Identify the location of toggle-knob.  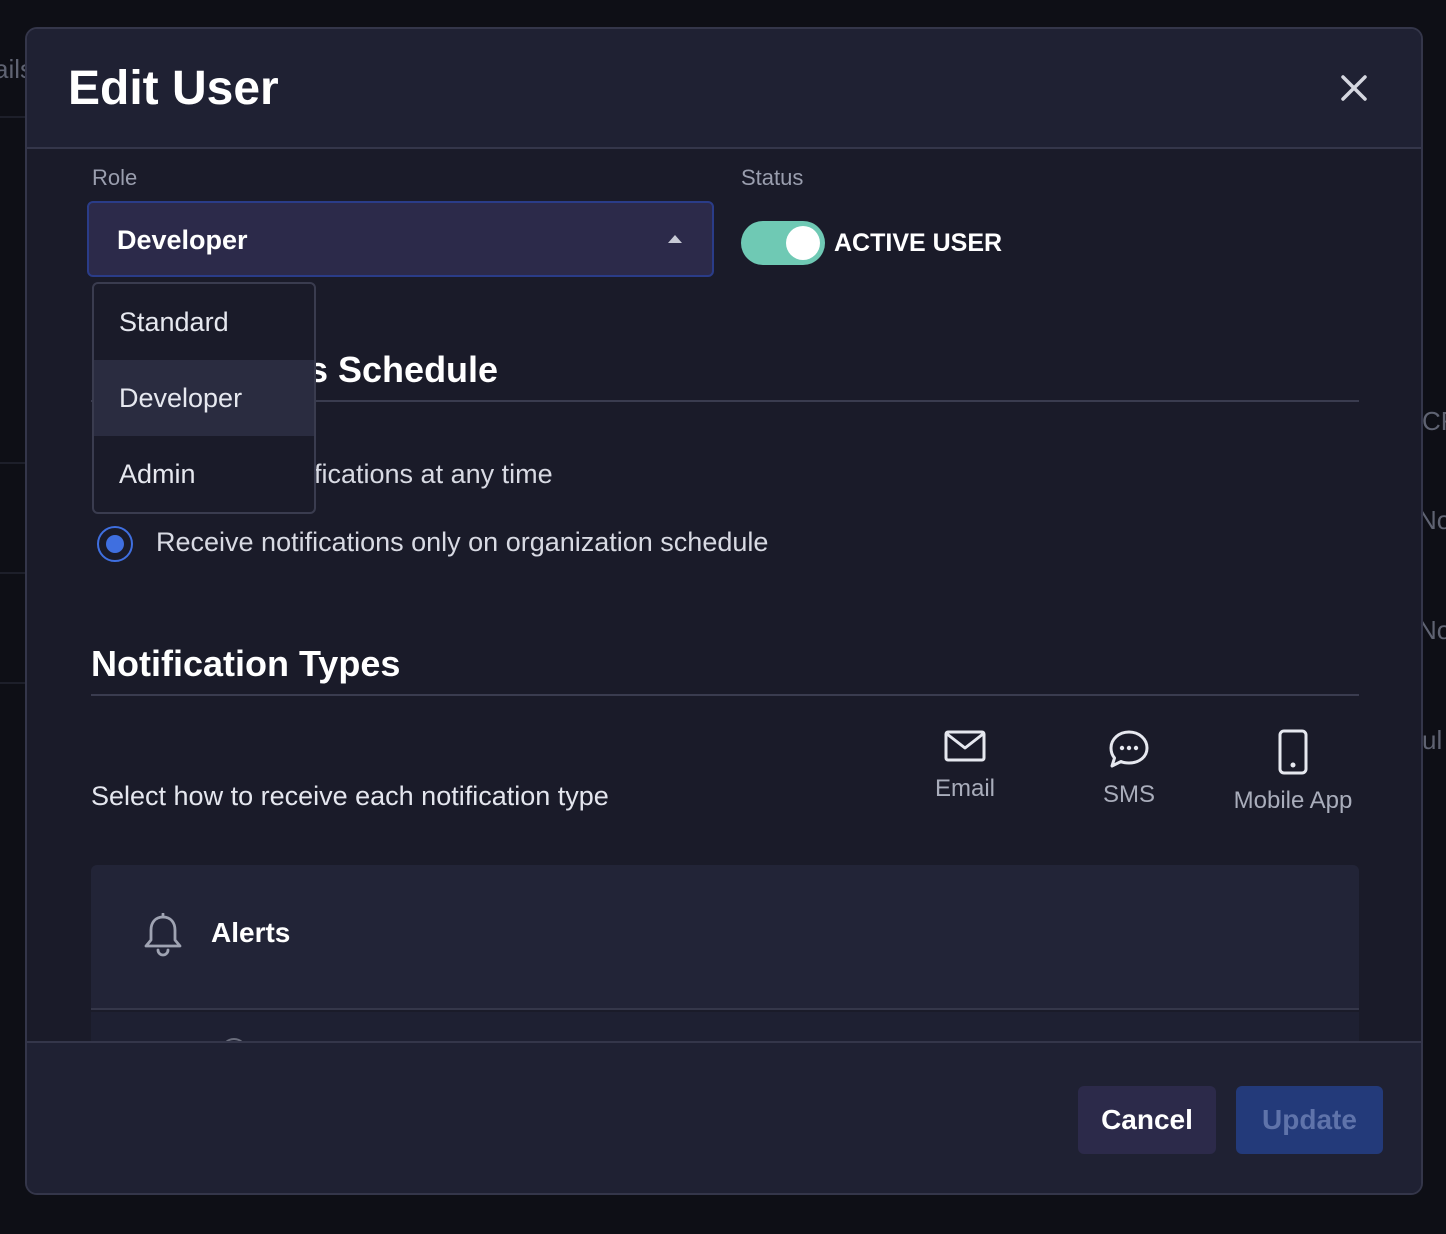
(803, 243).